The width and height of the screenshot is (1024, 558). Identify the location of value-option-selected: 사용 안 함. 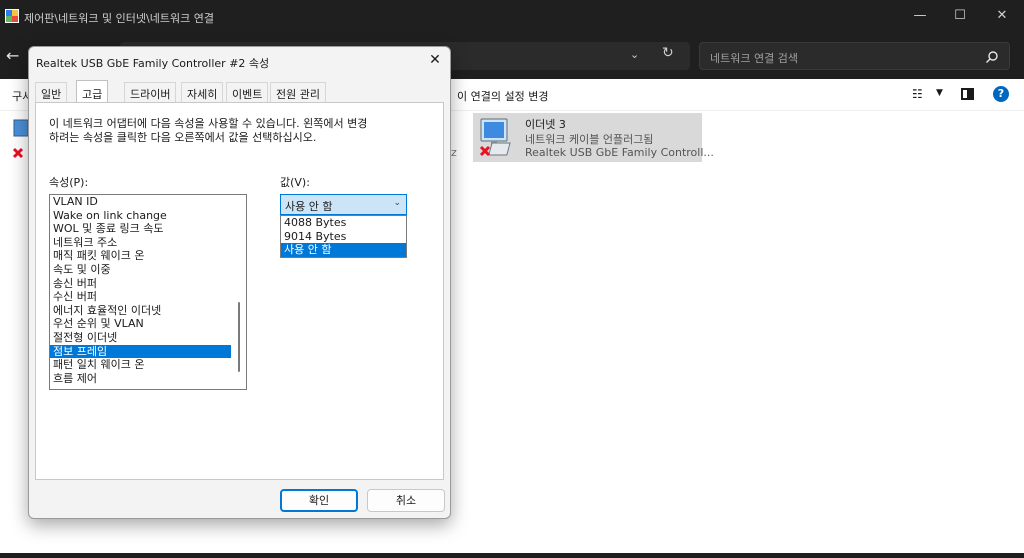
(343, 250).